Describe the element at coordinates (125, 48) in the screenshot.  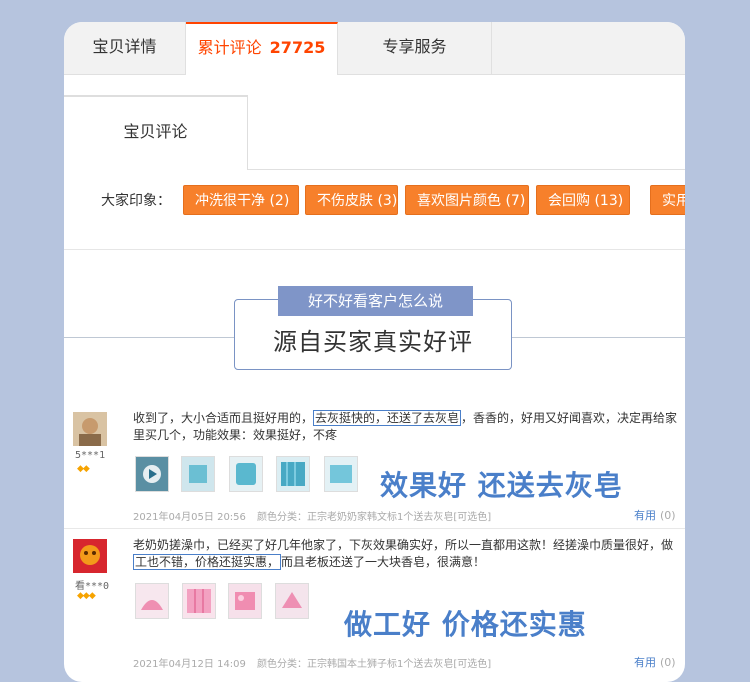
I see `tab-details: 宝贝详情` at that location.